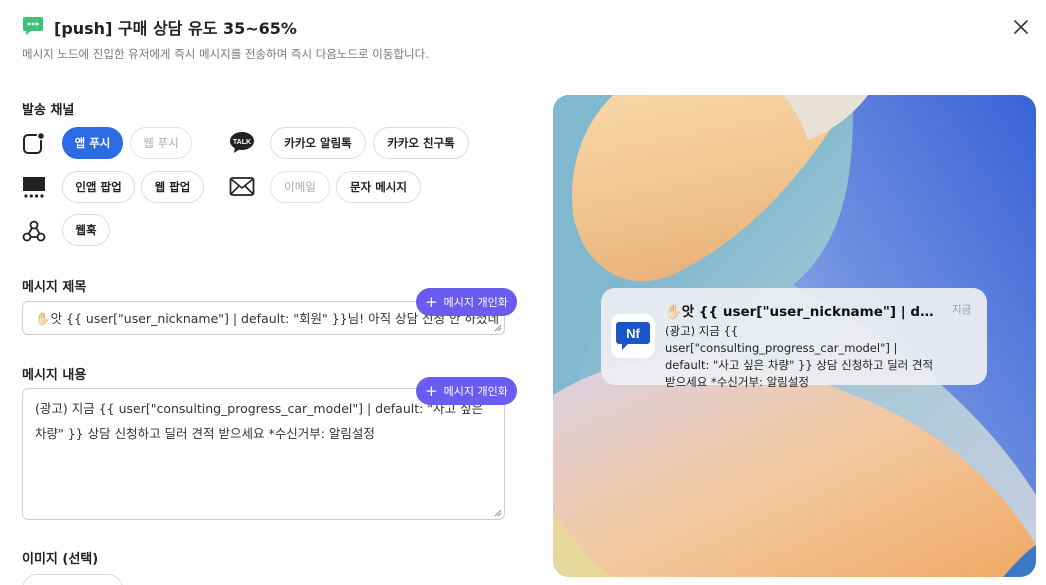 This screenshot has height=585, width=1046. I want to click on svg-text: Nf, so click(633, 333).